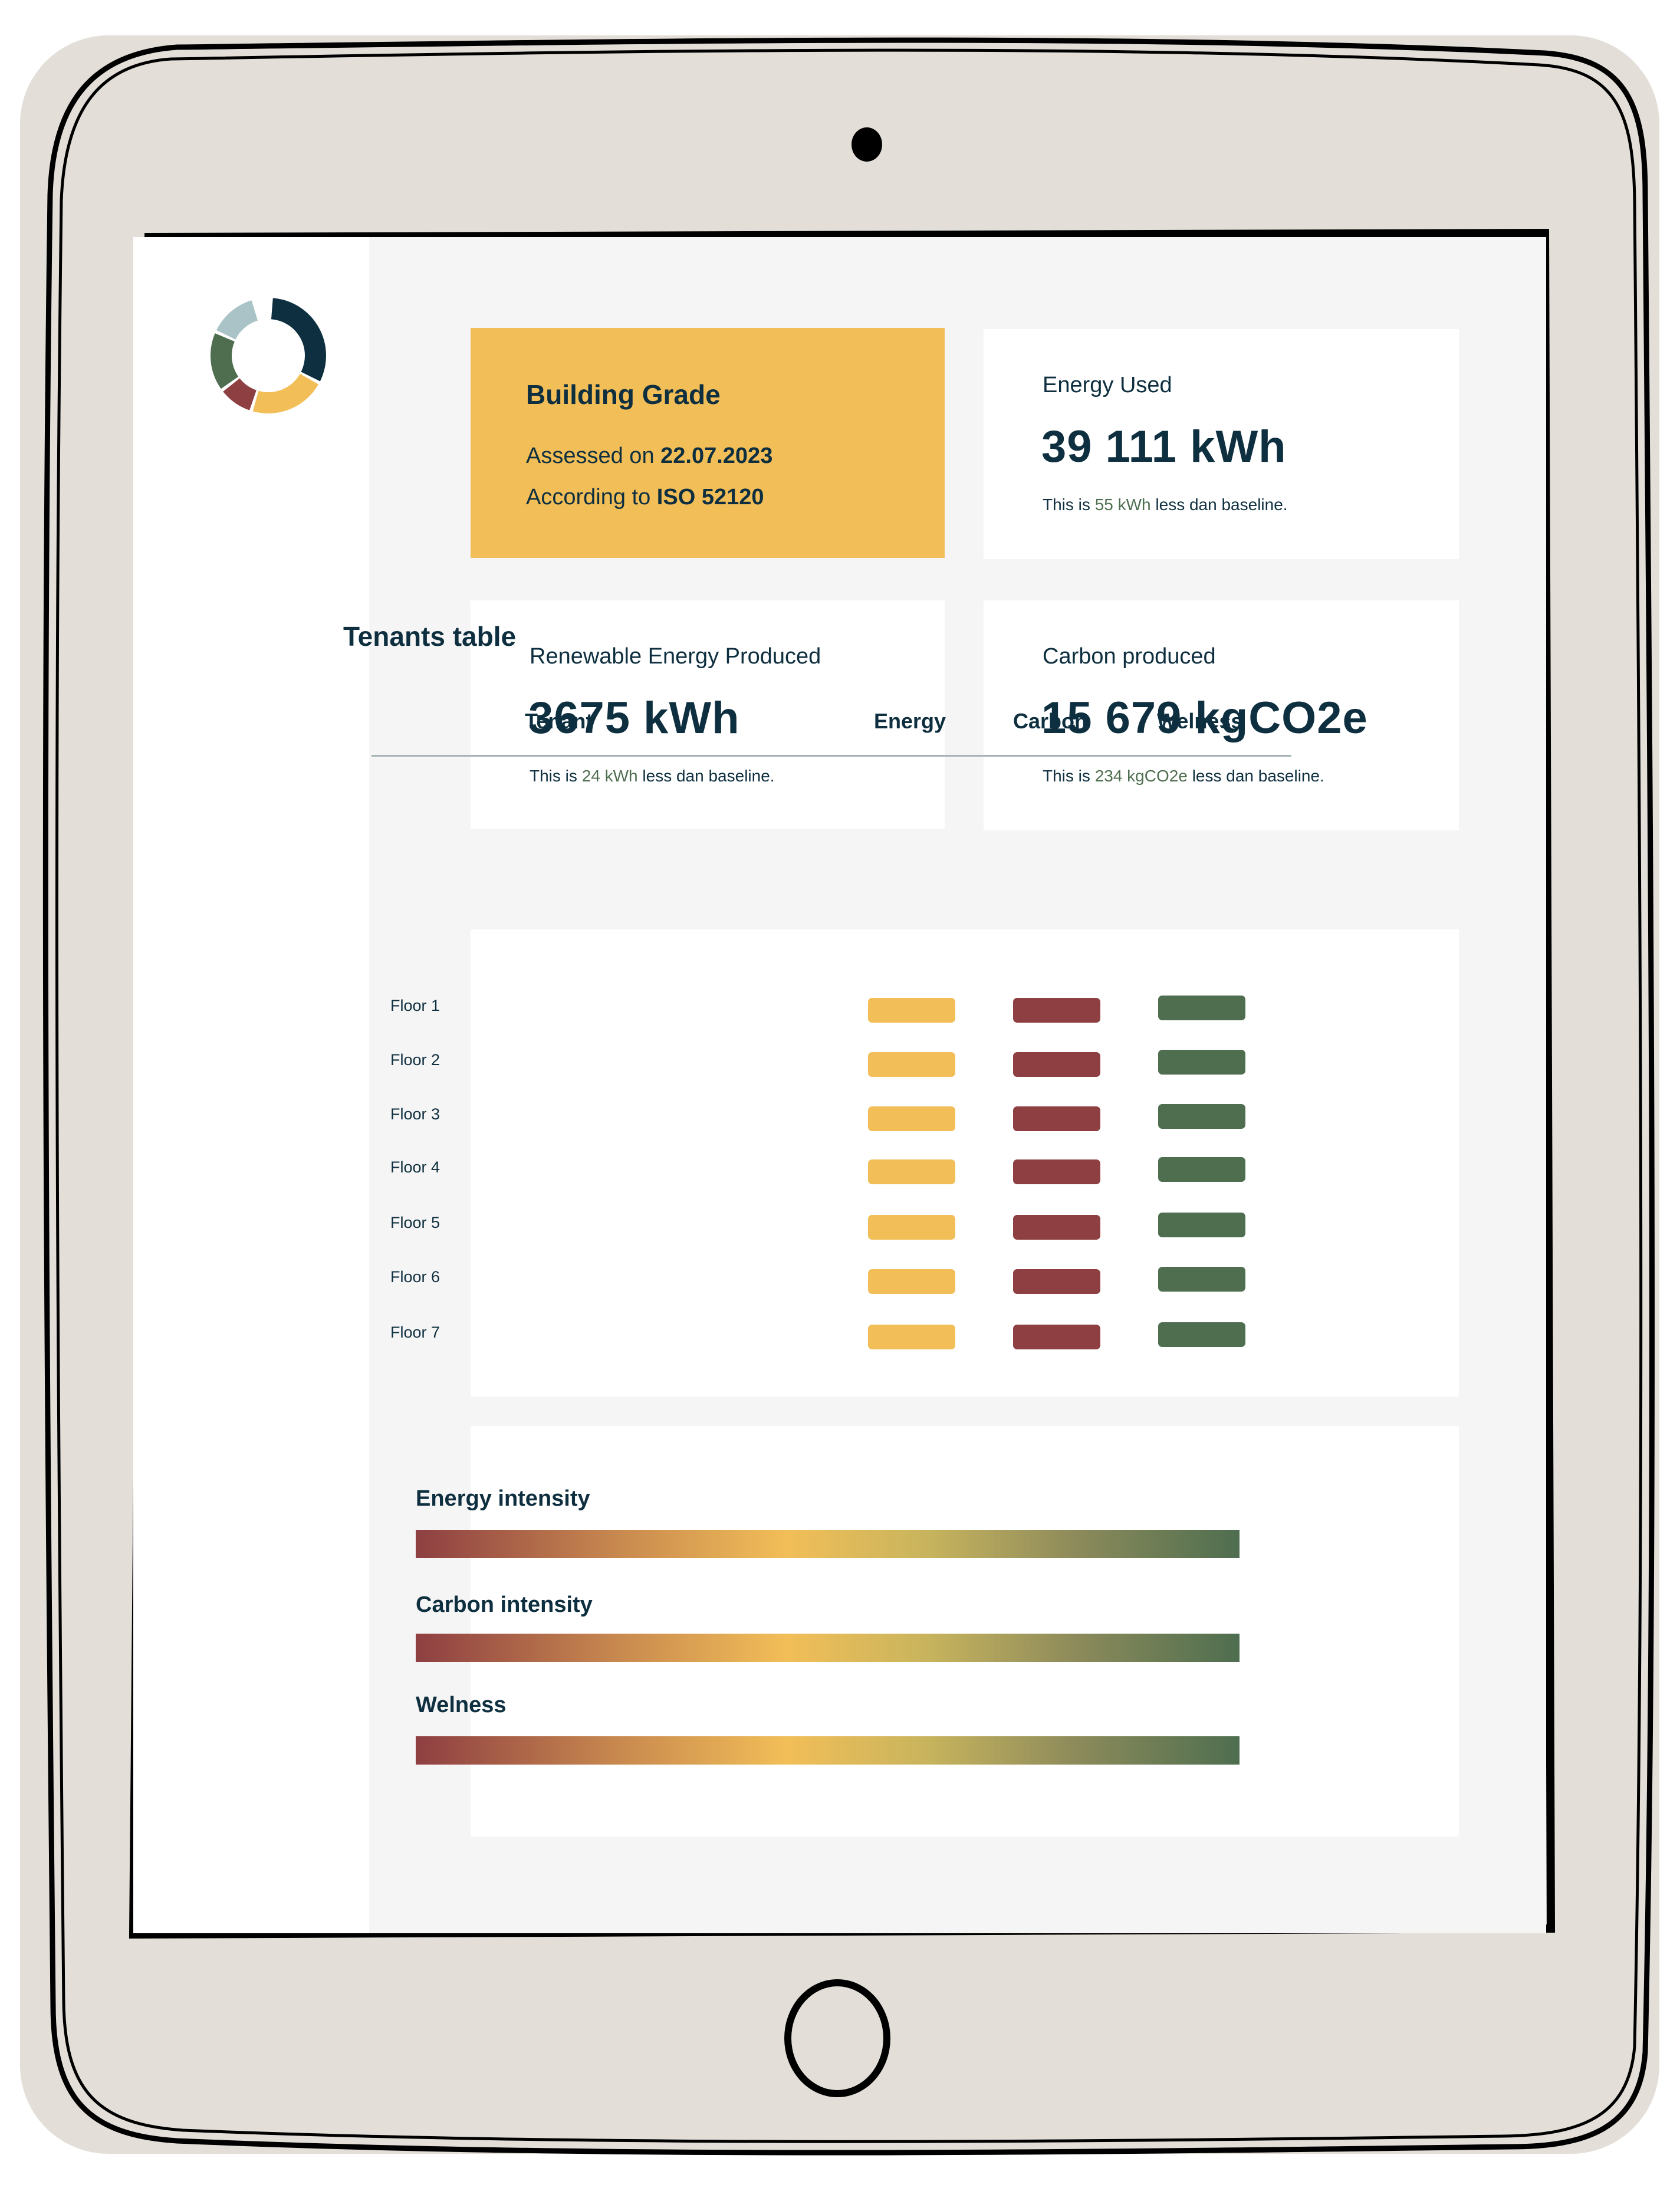 The height and width of the screenshot is (2201, 1680). I want to click on intensity-label: Welness, so click(461, 1705).